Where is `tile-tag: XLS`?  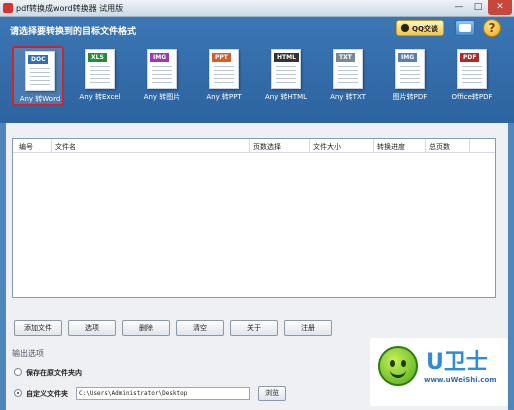
tile-tag: XLS is located at coordinates (97, 57).